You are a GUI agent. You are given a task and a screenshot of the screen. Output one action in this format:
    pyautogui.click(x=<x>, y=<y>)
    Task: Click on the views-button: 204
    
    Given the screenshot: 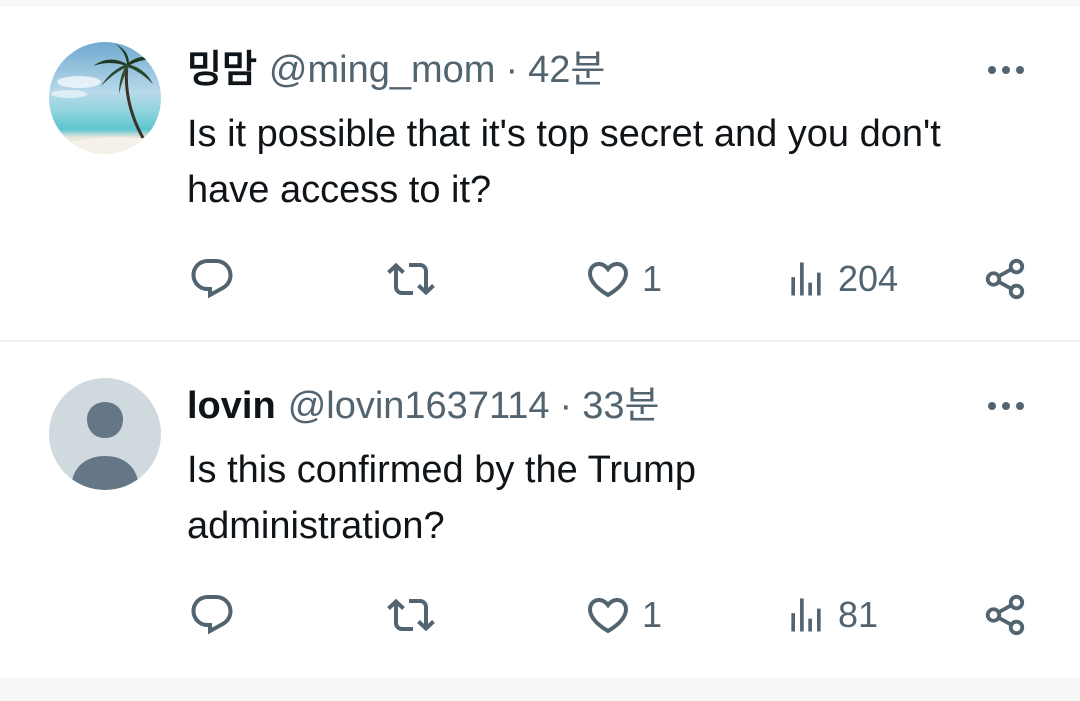 What is the action you would take?
    pyautogui.click(x=841, y=279)
    